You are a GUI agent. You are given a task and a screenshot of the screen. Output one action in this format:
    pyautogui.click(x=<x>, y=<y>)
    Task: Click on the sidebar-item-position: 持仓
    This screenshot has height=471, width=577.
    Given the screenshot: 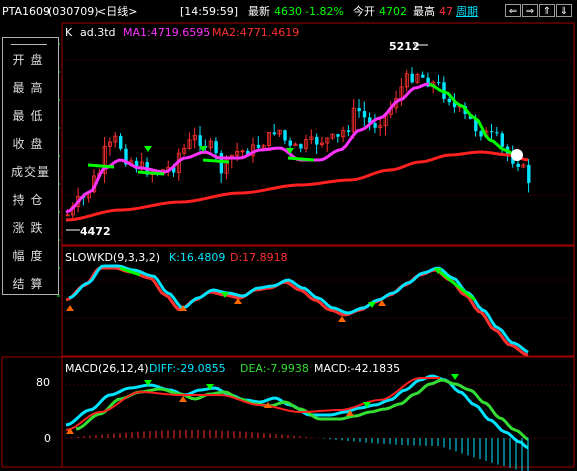 What is the action you would take?
    pyautogui.click(x=30, y=200)
    